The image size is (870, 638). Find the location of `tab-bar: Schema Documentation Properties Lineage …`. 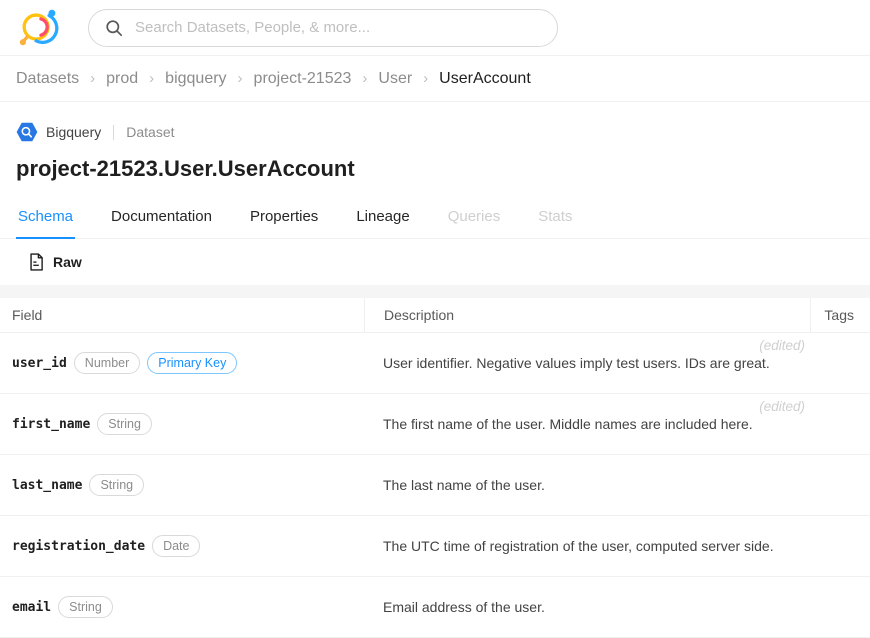

tab-bar: Schema Documentation Properties Lineage … is located at coordinates (435, 219).